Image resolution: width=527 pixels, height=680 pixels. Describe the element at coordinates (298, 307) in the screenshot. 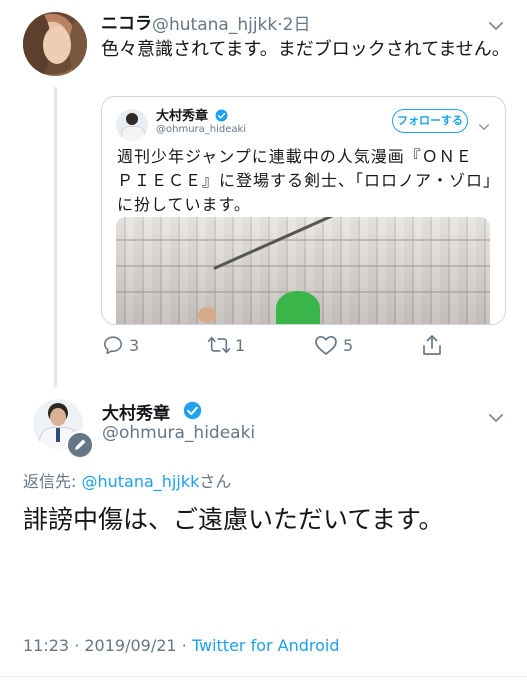

I see `photo-green-hair` at that location.